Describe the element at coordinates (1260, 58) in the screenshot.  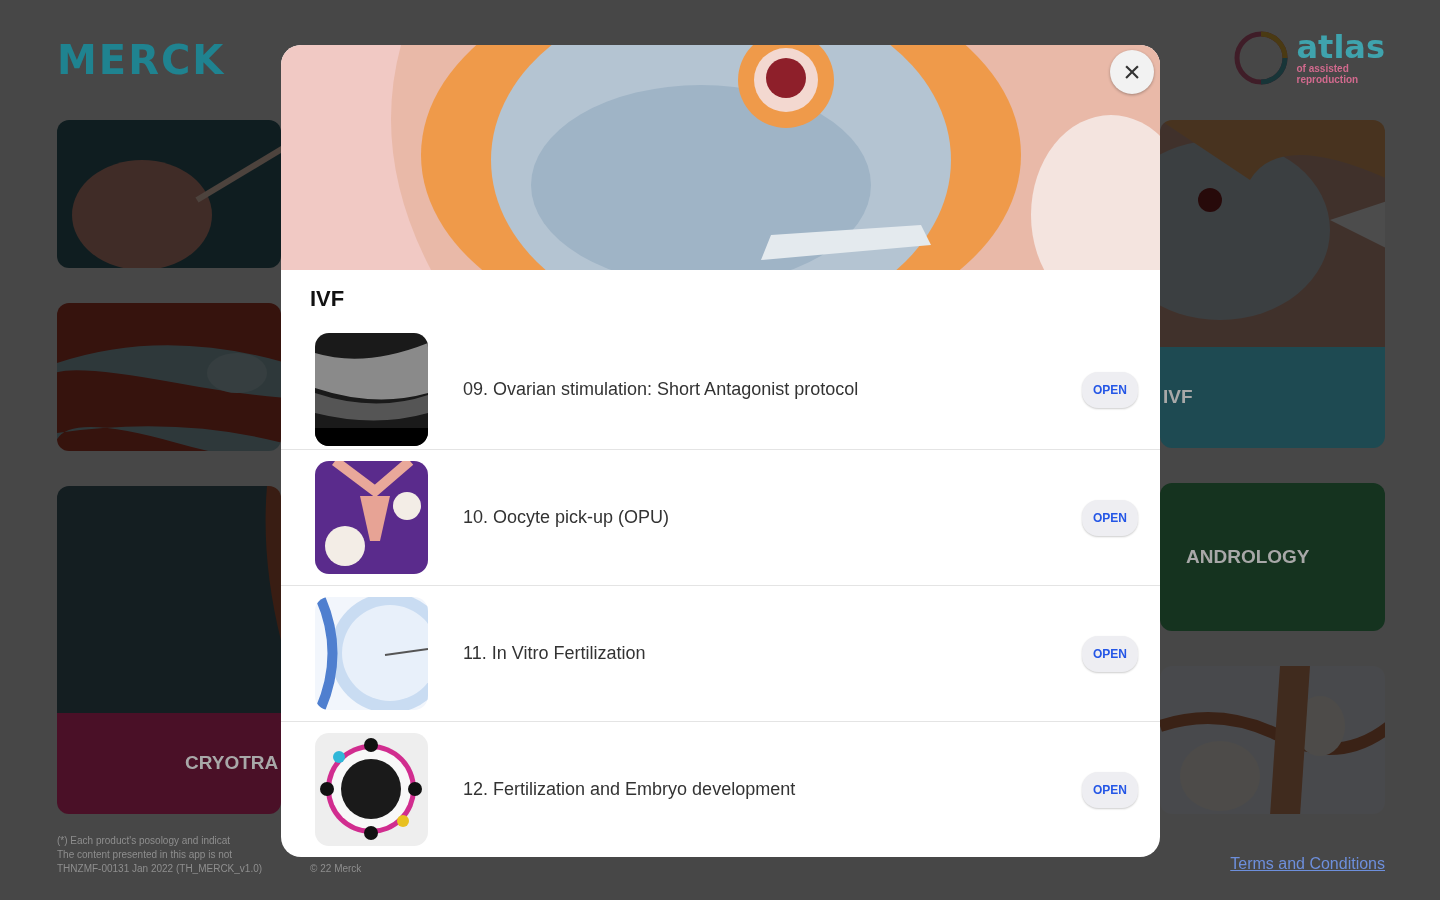
I see `ring-icon` at that location.